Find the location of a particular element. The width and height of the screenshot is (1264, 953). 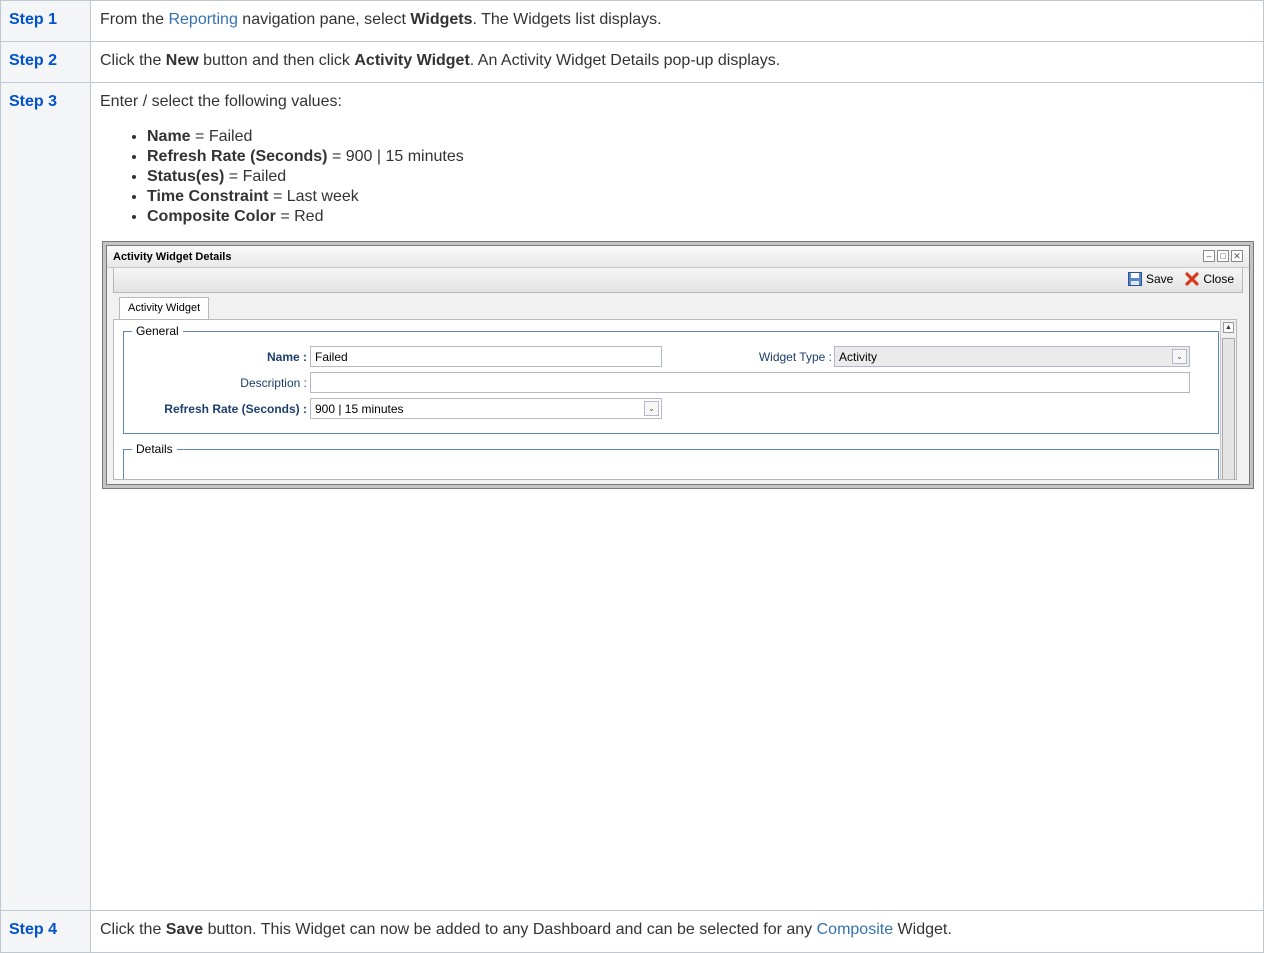

tab-activity-widget: Activity Widget is located at coordinates (164, 308).